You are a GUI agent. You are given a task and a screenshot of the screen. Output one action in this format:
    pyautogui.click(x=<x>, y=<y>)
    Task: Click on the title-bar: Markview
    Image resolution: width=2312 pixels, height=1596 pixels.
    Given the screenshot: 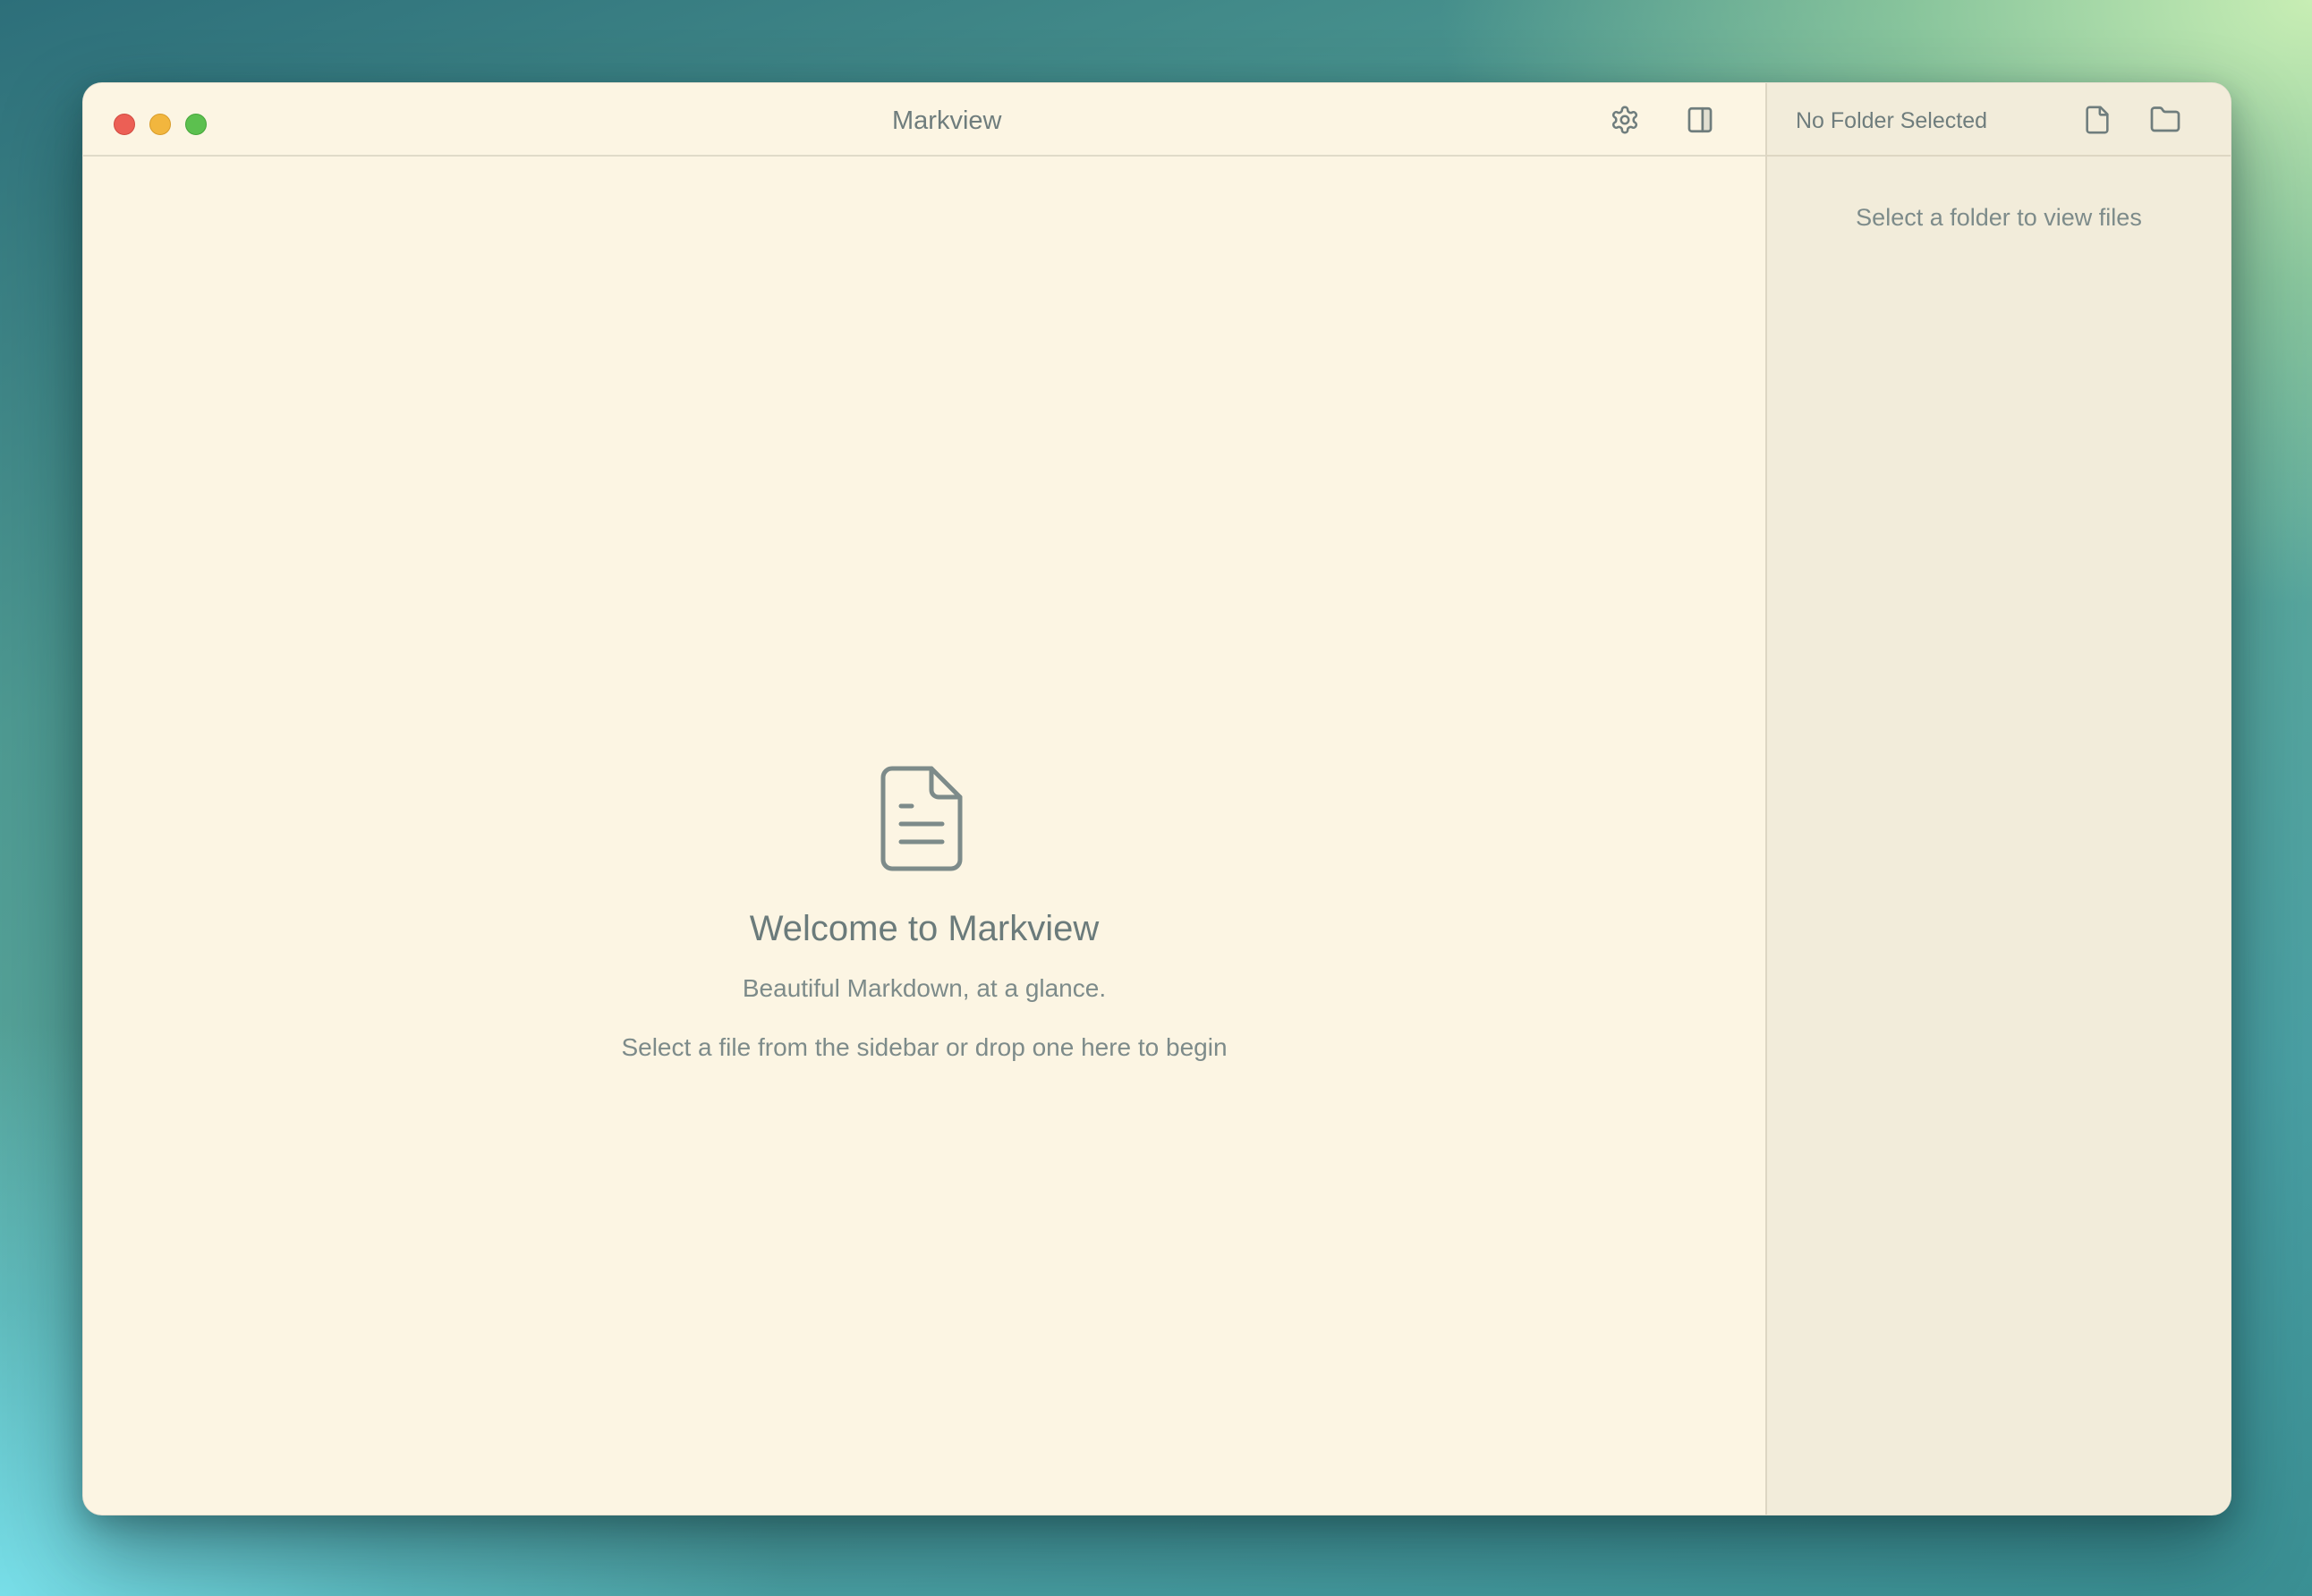 What is the action you would take?
    pyautogui.click(x=924, y=120)
    